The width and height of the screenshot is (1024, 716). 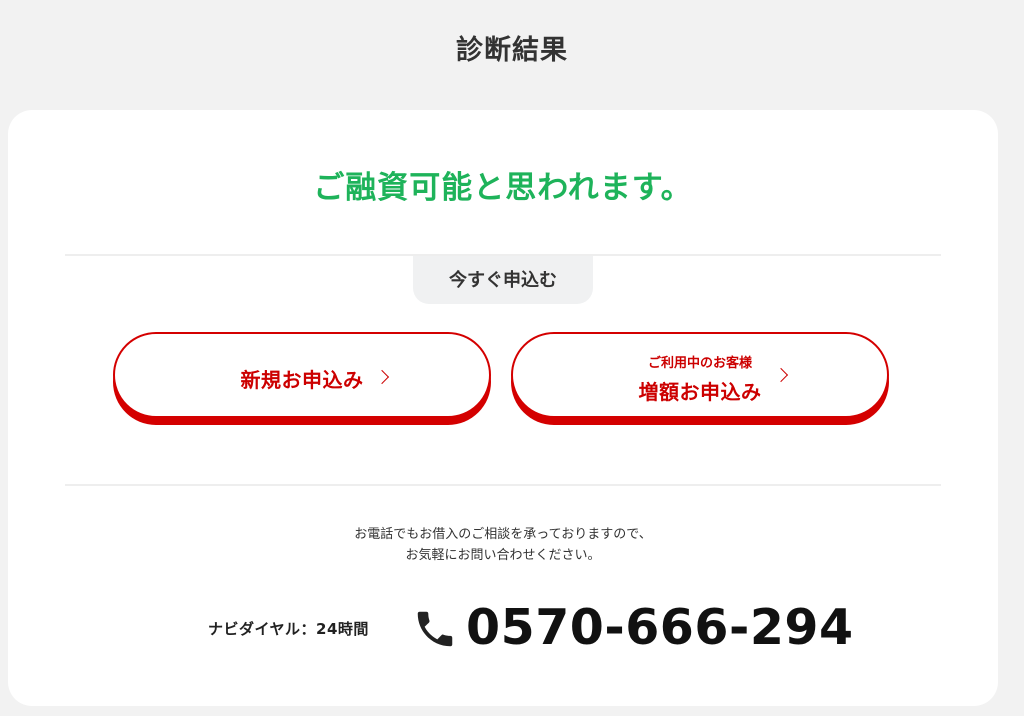 I want to click on phone-icon, so click(x=435, y=629).